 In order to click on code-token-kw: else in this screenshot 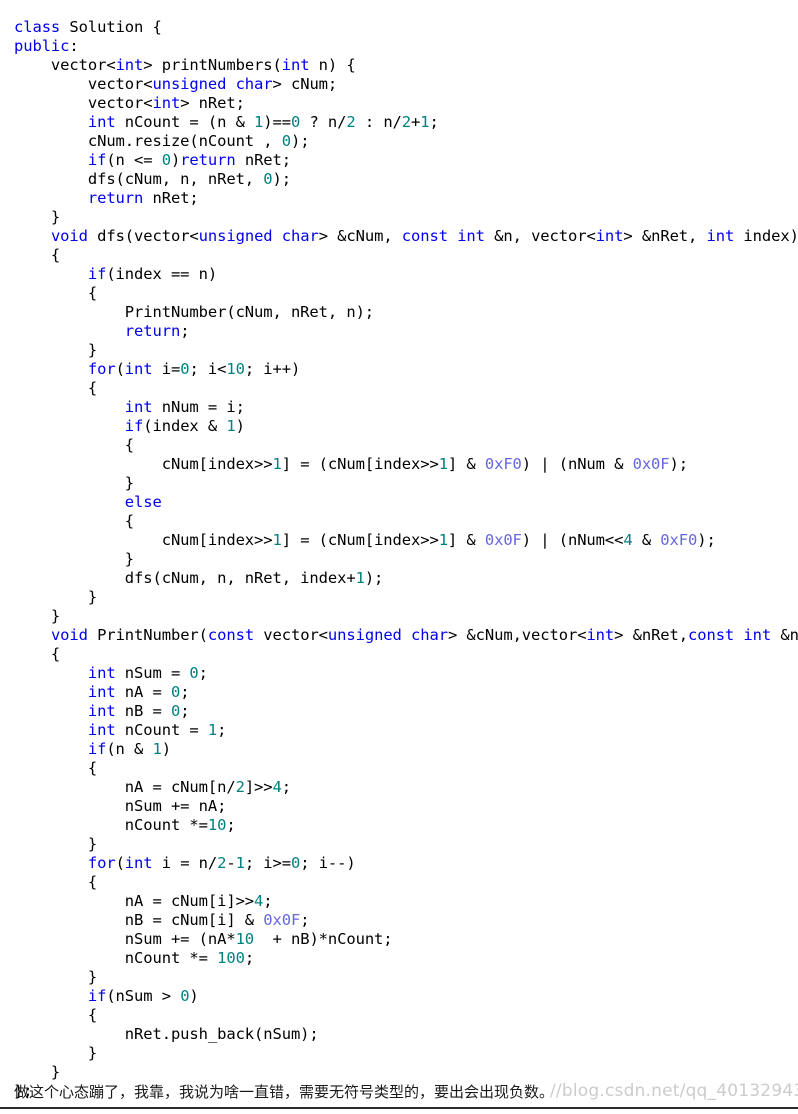, I will do `click(143, 501)`.